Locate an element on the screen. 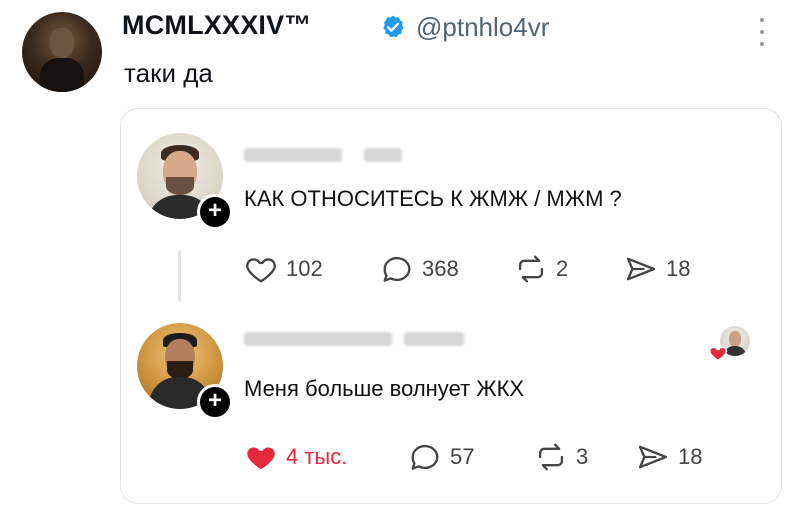  reply-count: 368 is located at coordinates (440, 268).